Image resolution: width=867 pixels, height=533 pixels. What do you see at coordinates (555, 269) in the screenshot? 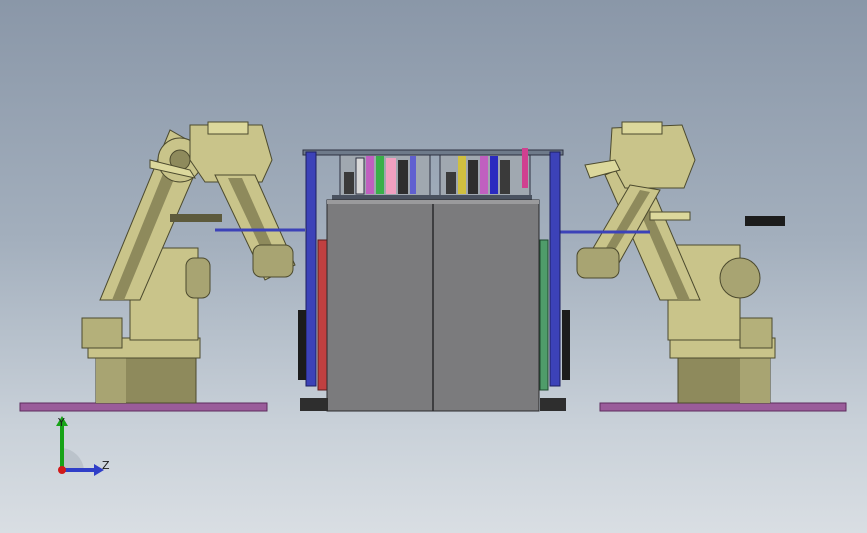
I see `station-right-post` at bounding box center [555, 269].